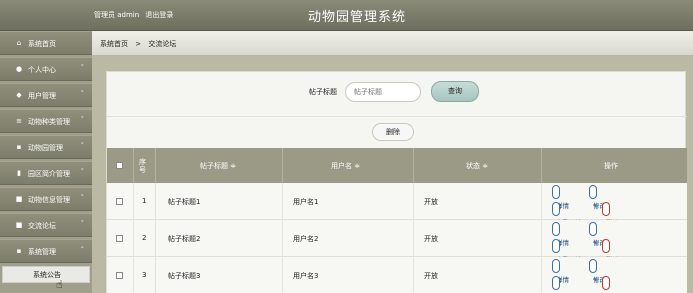 Image resolution: width=693 pixels, height=293 pixels. What do you see at coordinates (357, 17) in the screenshot?
I see `system-title: 动物园管理系统` at bounding box center [357, 17].